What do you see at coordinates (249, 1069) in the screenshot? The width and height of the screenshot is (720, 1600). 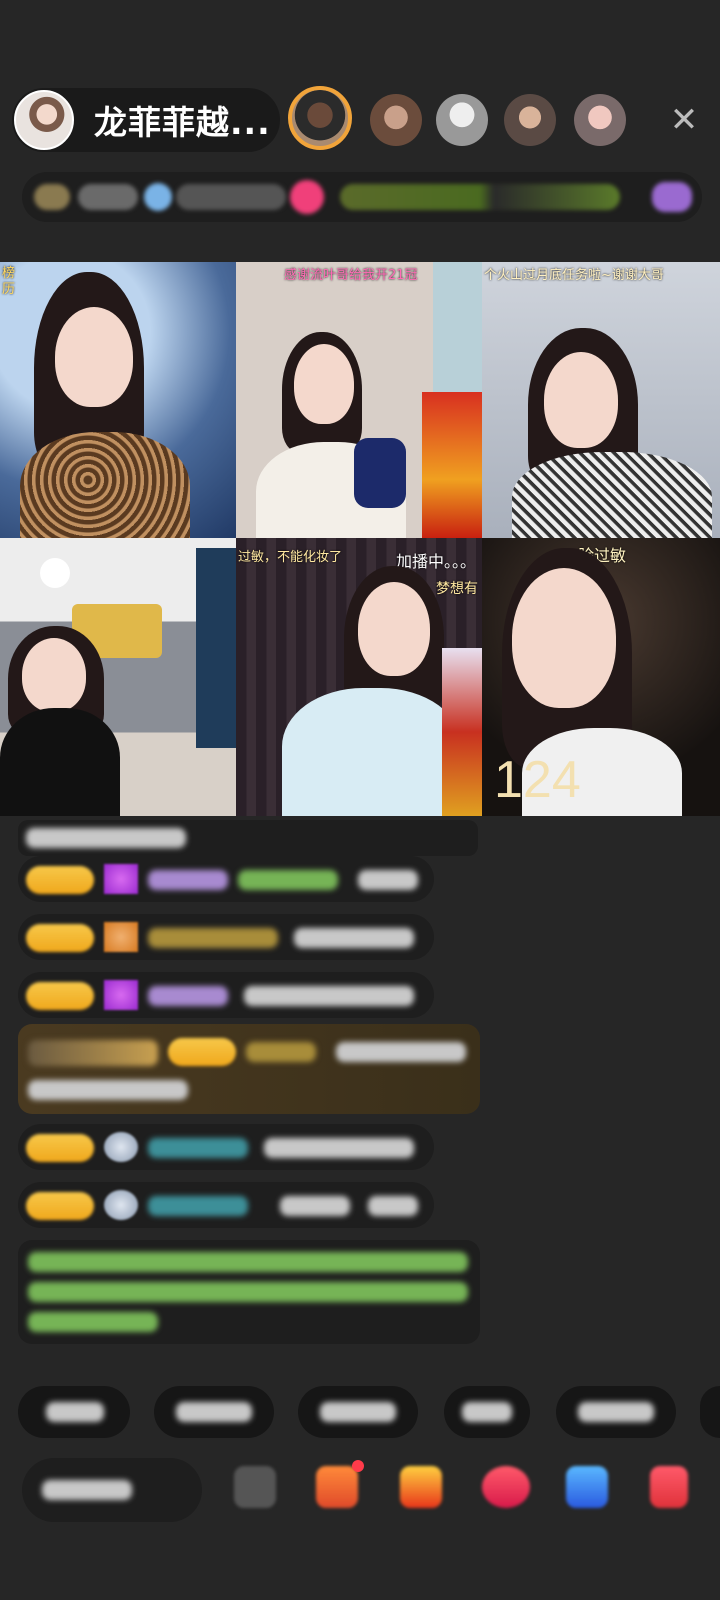 I see `vip-comment-item` at bounding box center [249, 1069].